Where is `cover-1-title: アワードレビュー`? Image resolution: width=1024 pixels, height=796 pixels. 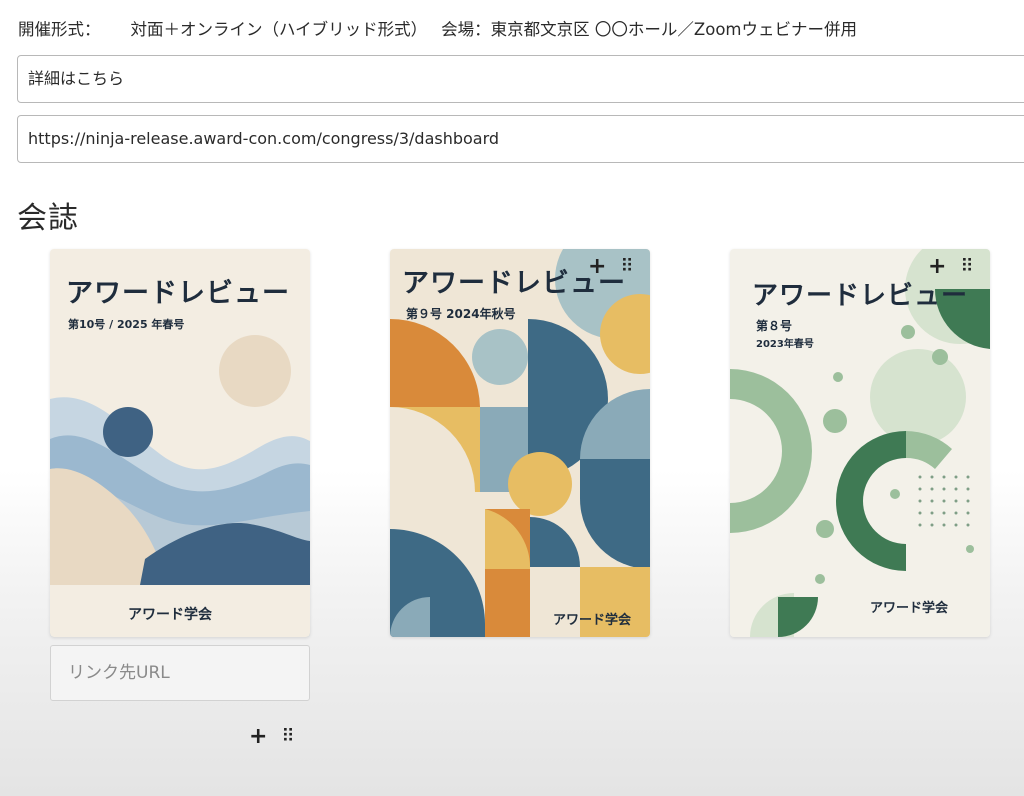 cover-1-title: アワードレビュー is located at coordinates (178, 293).